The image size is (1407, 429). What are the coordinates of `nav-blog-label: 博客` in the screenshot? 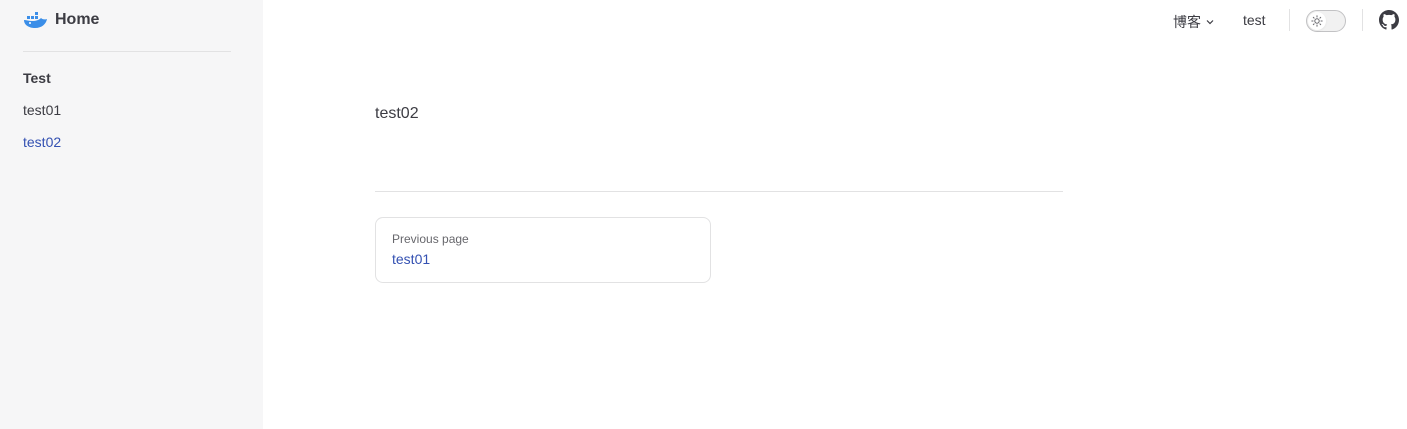 It's located at (1187, 22).